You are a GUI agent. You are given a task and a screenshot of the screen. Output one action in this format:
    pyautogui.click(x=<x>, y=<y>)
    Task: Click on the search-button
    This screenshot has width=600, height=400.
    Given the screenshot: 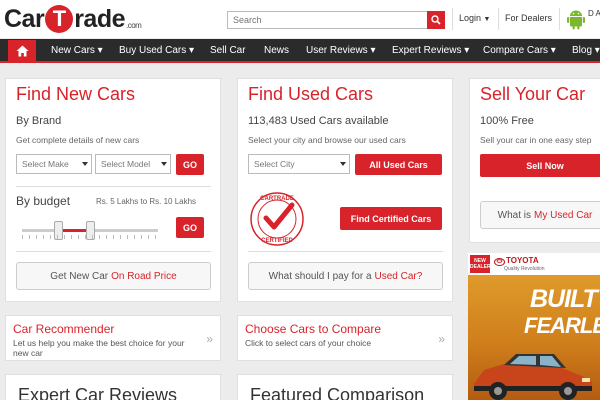 What is the action you would take?
    pyautogui.click(x=436, y=20)
    